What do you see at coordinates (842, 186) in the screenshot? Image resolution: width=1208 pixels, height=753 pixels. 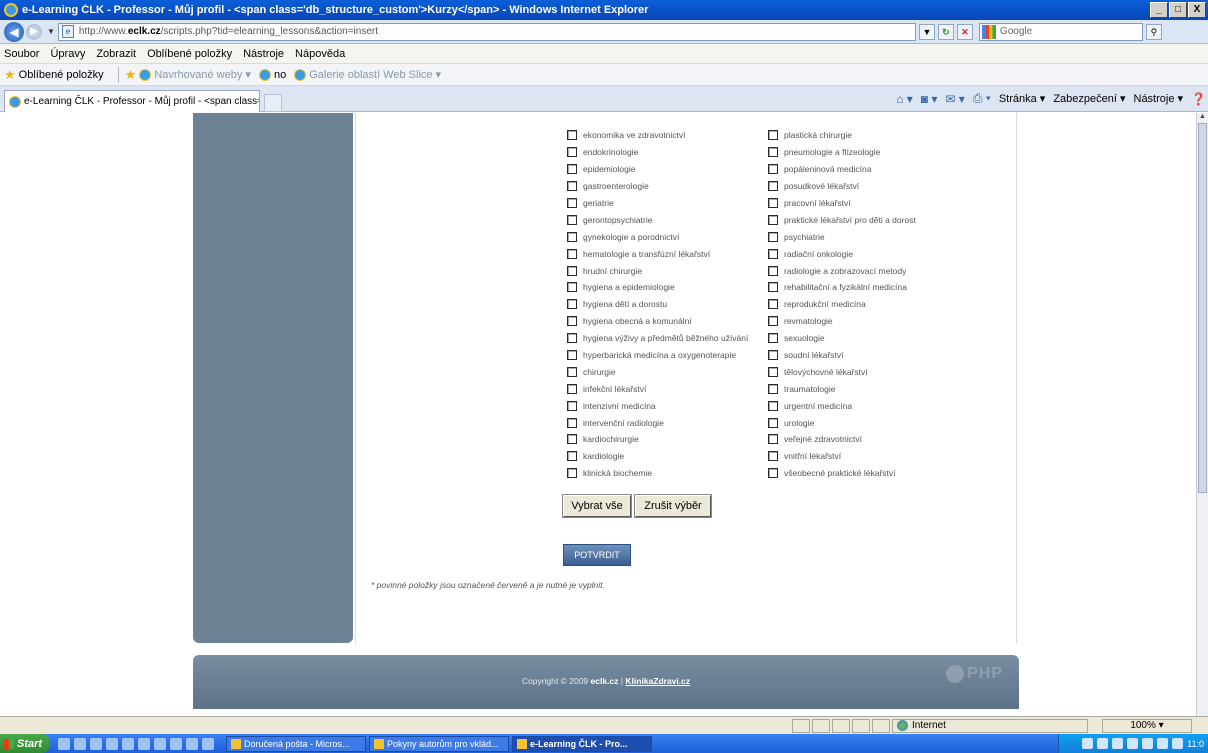 I see `specialty-checkbox-row: posudkové lékařství` at bounding box center [842, 186].